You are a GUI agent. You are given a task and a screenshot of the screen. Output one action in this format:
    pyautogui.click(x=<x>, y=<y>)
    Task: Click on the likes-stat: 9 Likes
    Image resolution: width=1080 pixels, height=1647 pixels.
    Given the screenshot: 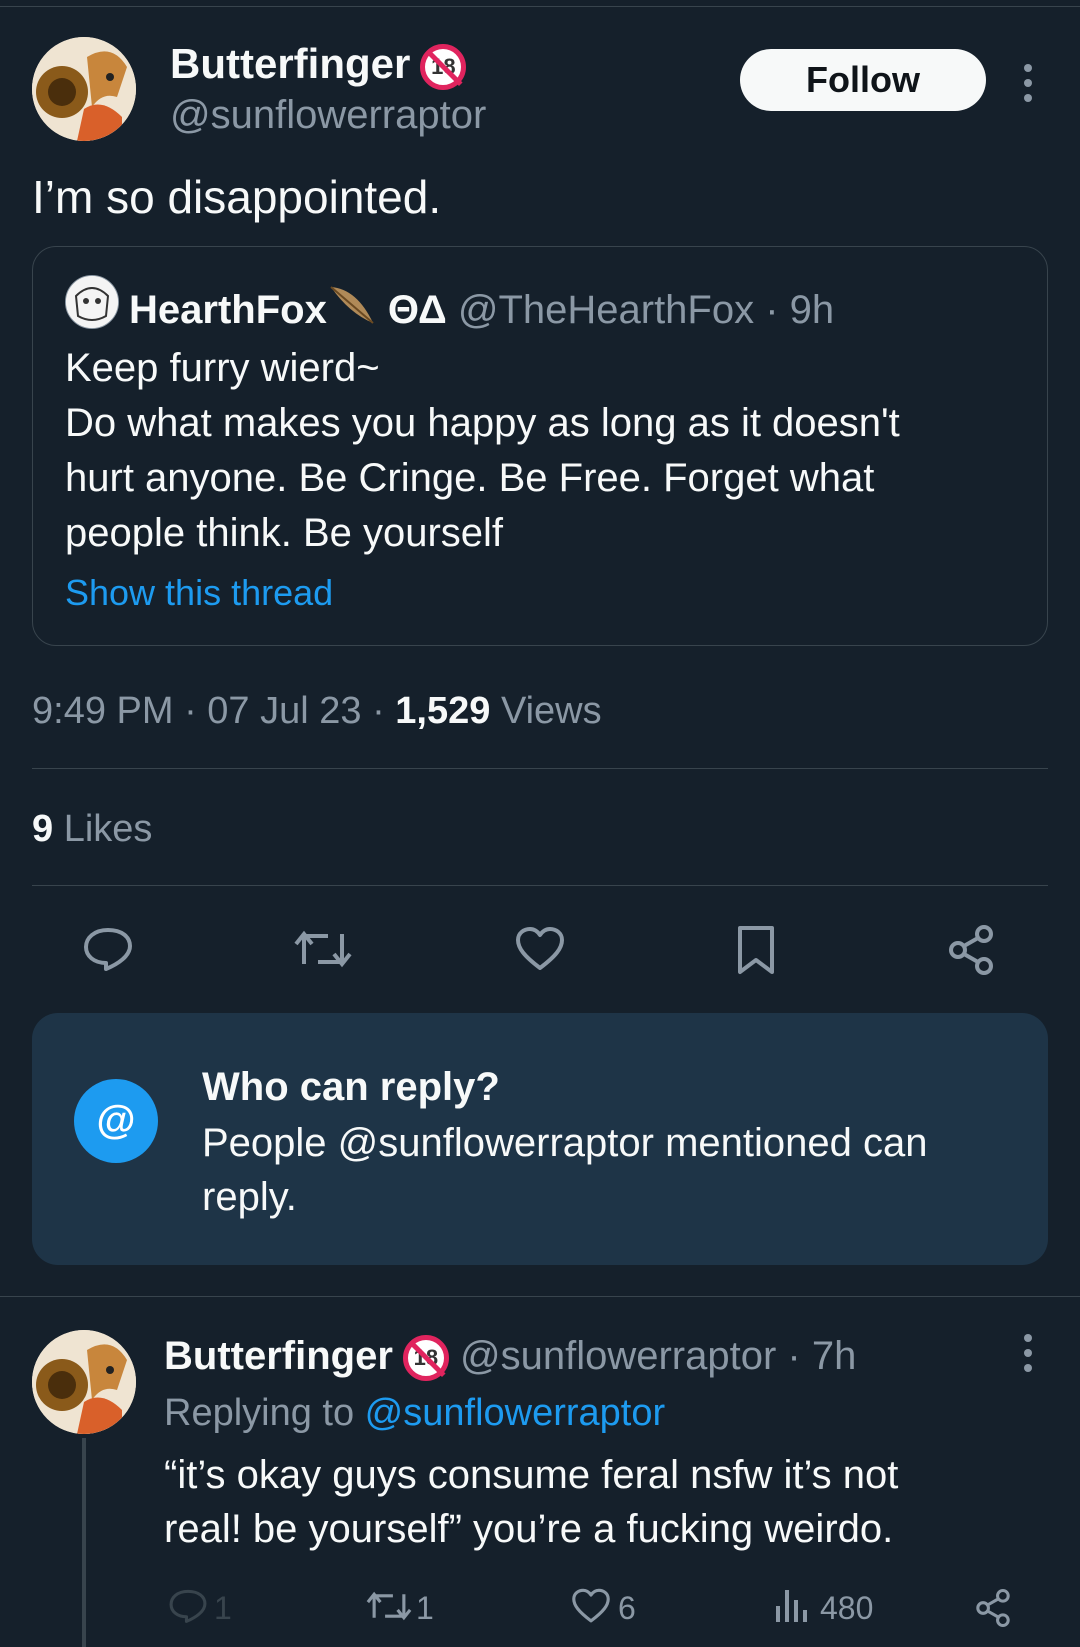 What is the action you would take?
    pyautogui.click(x=92, y=829)
    